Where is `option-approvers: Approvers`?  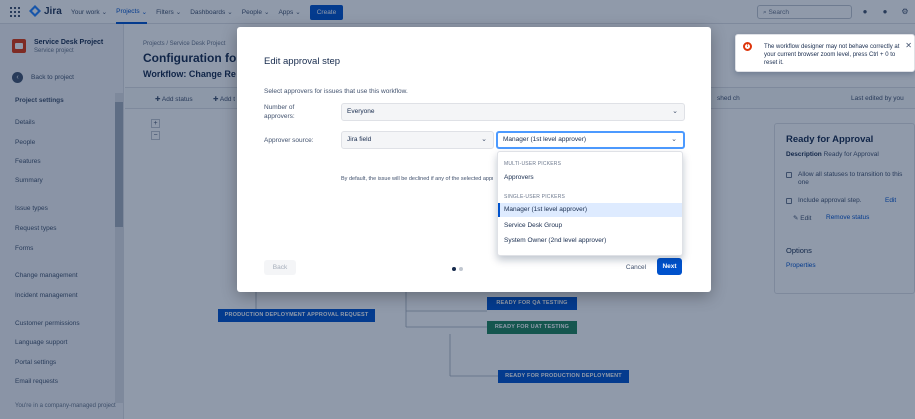 option-approvers: Approvers is located at coordinates (590, 178).